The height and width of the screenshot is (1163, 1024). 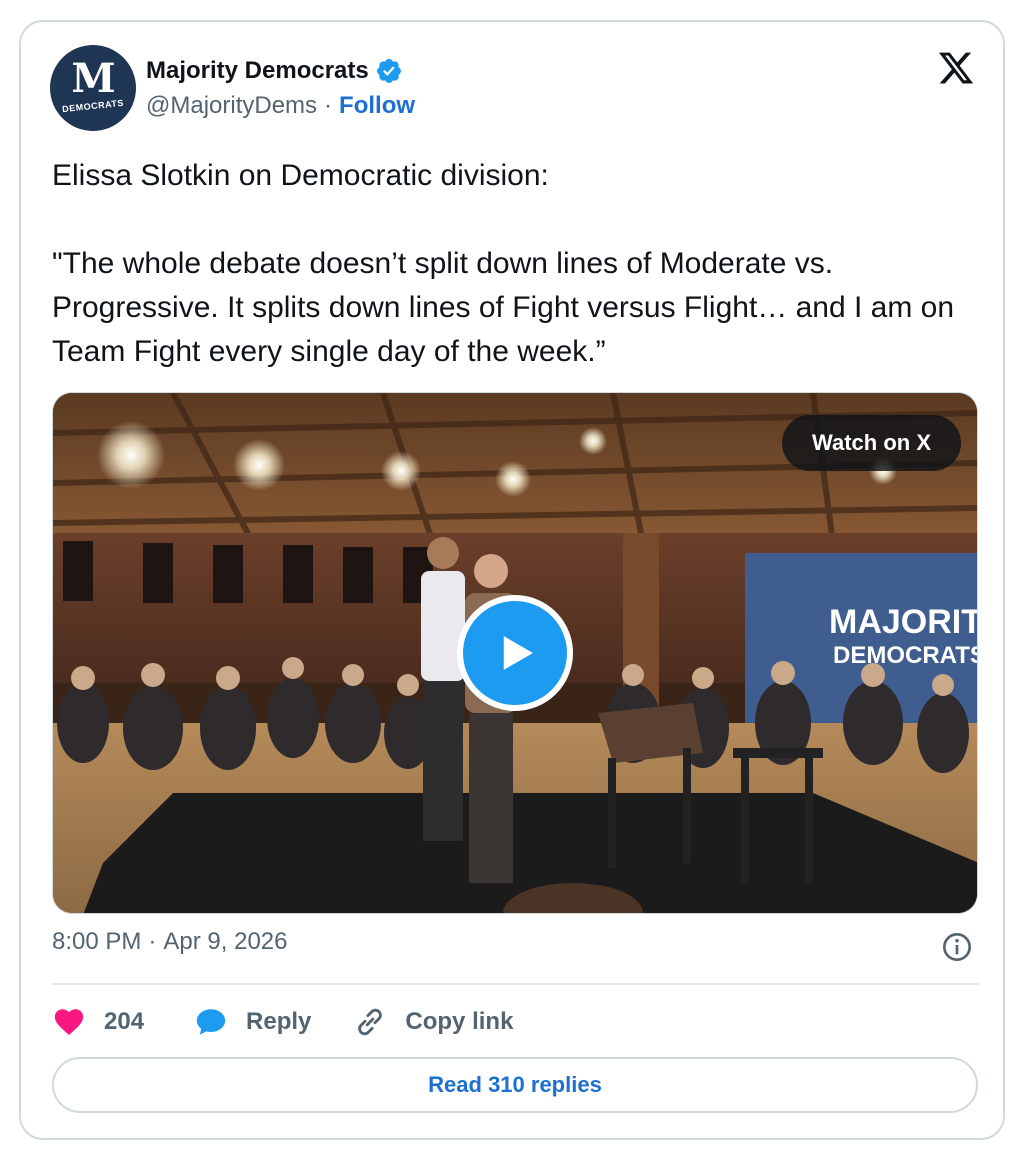 What do you see at coordinates (515, 1085) in the screenshot?
I see `read-replies-button: Read 310 replies` at bounding box center [515, 1085].